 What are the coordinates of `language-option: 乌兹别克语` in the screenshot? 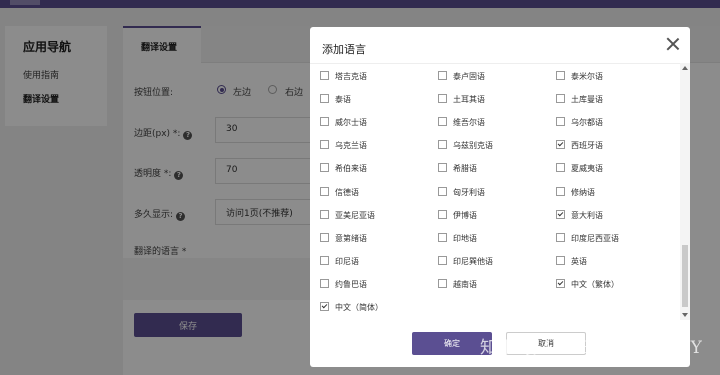 It's located at (465, 148).